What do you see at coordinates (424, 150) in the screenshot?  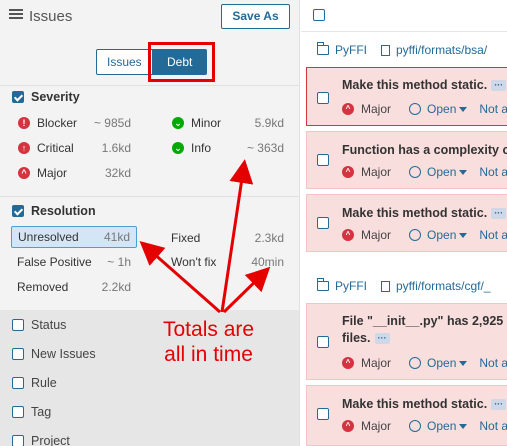 I see `issue-message: Function has a complexity of` at bounding box center [424, 150].